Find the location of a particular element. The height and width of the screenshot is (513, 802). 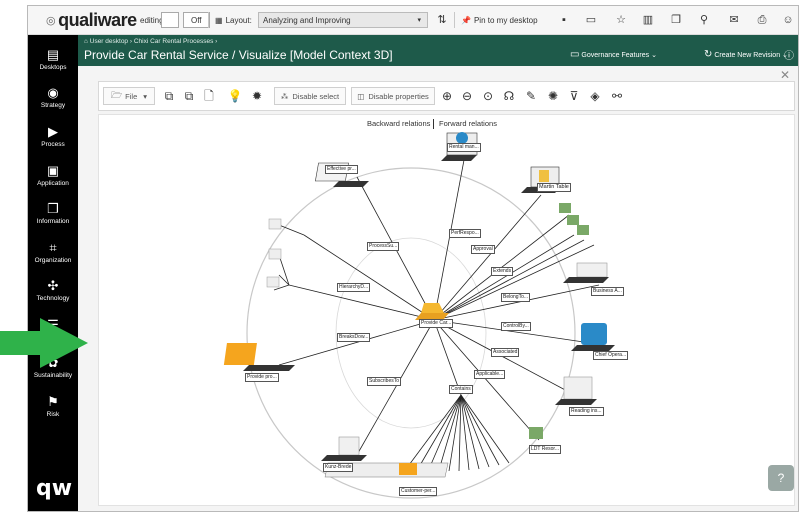

chevron-down-icon: ⌄ is located at coordinates (654, 55).